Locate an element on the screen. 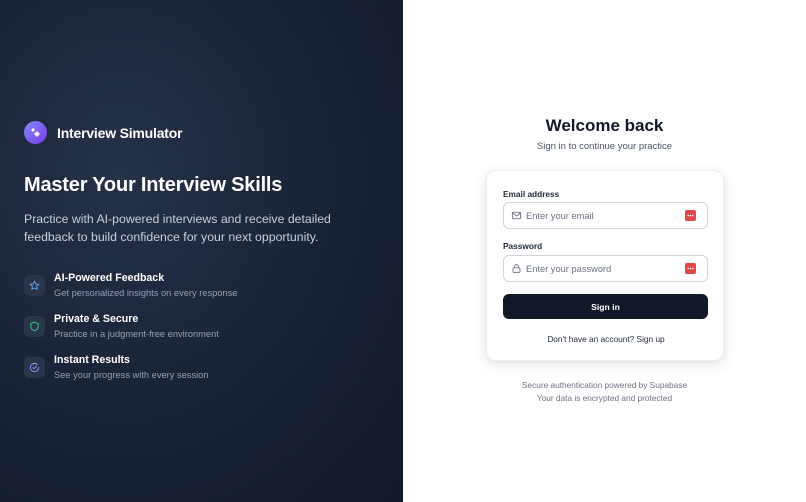 This screenshot has height=502, width=806. mail-icon is located at coordinates (516, 216).